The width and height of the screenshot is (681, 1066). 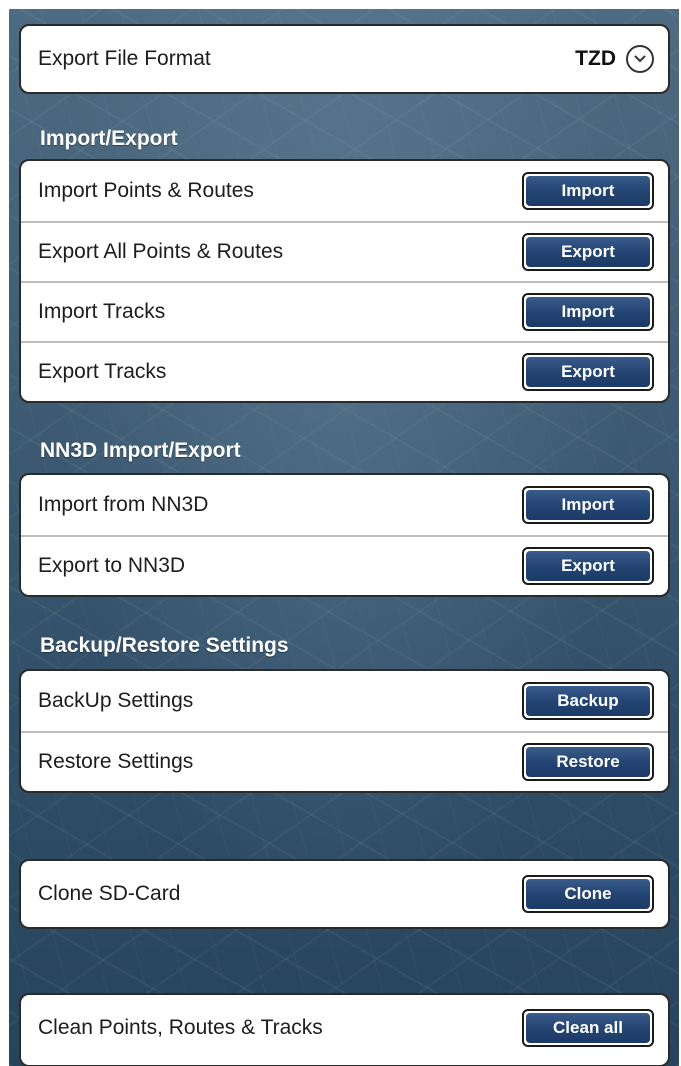 I want to click on export-format-panel: Export File Format TZD, so click(x=344, y=59).